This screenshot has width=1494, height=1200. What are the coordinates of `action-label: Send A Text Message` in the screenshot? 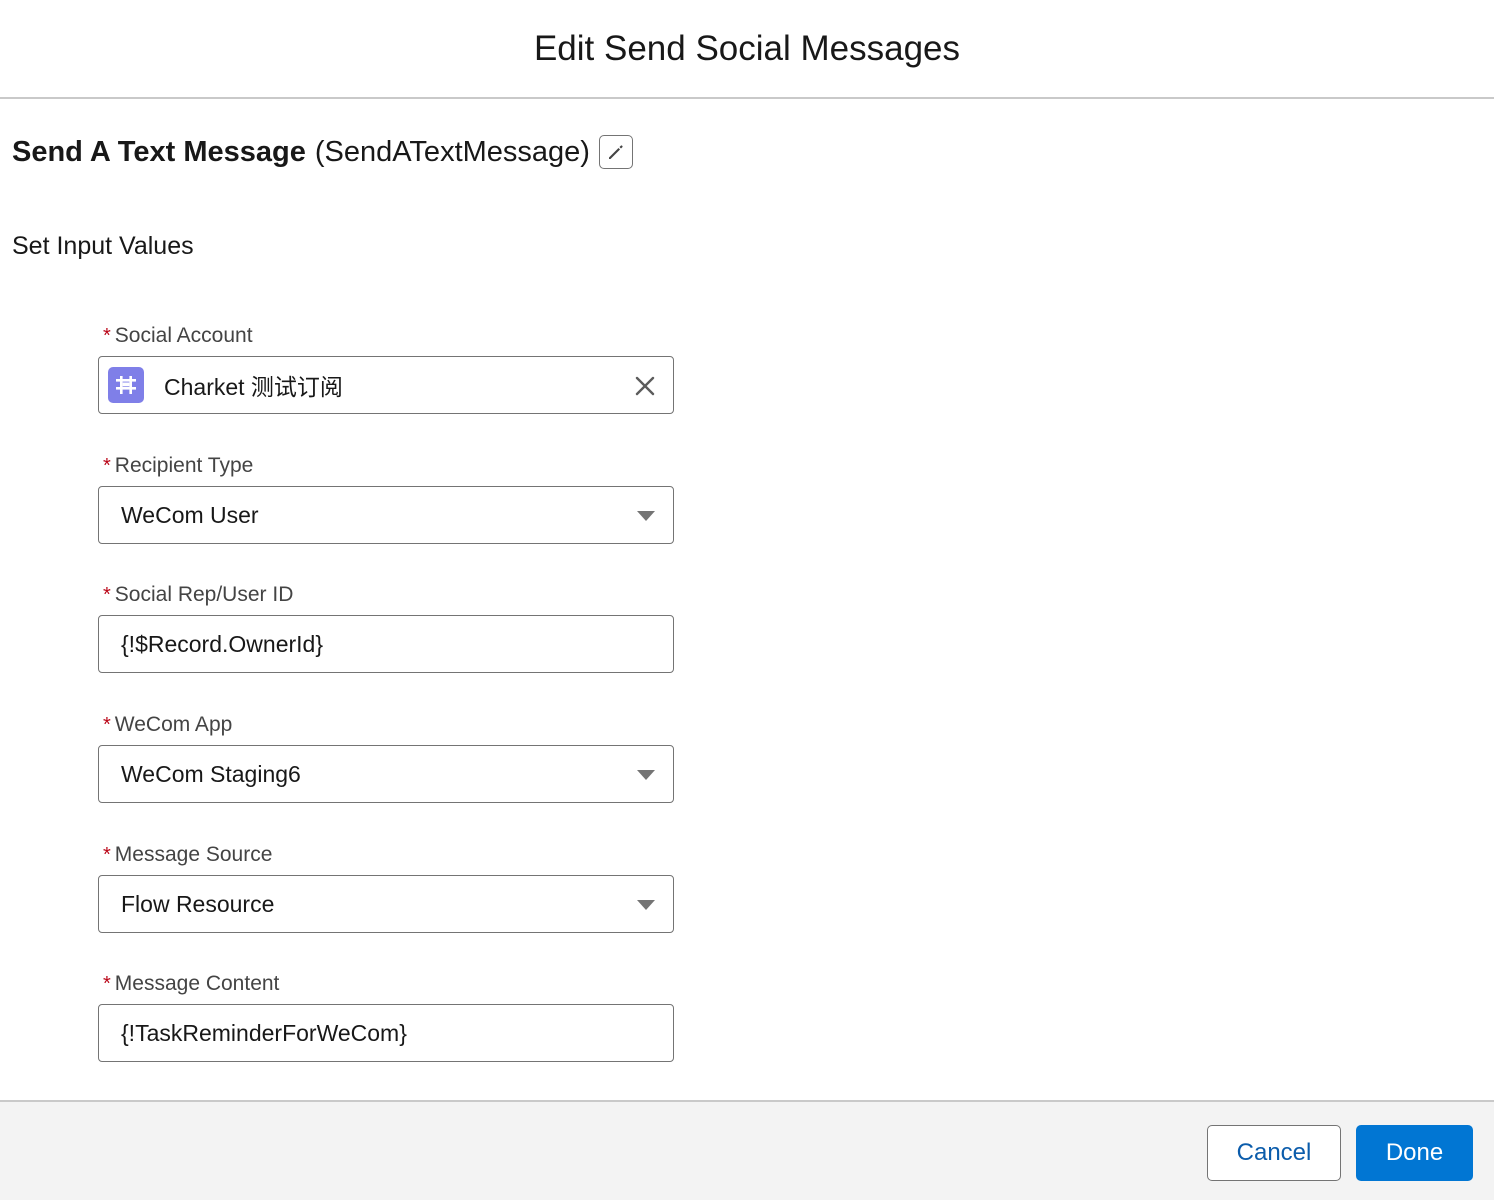 It's located at (159, 151).